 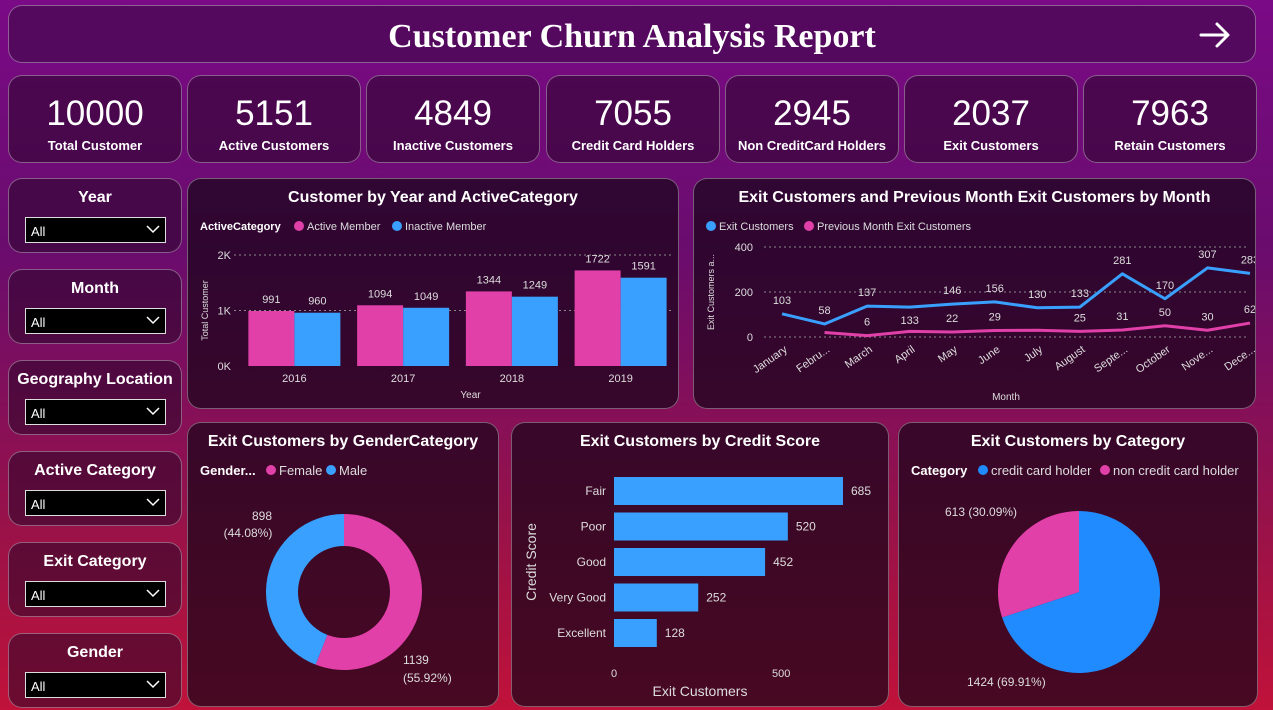 I want to click on slice-label: 613 (30.09%), so click(x=981, y=512).